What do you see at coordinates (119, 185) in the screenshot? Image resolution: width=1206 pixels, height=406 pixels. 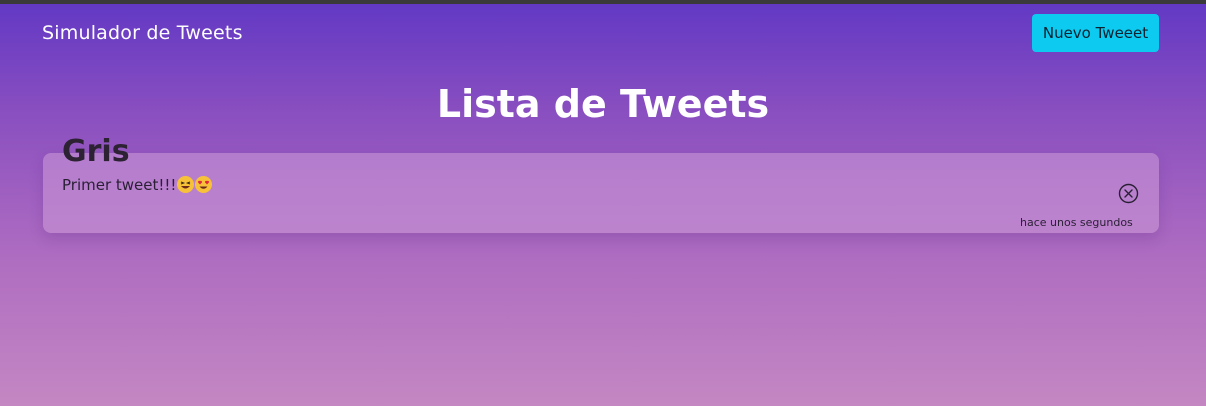 I see `tweet-text: Primer tweet!!!` at bounding box center [119, 185].